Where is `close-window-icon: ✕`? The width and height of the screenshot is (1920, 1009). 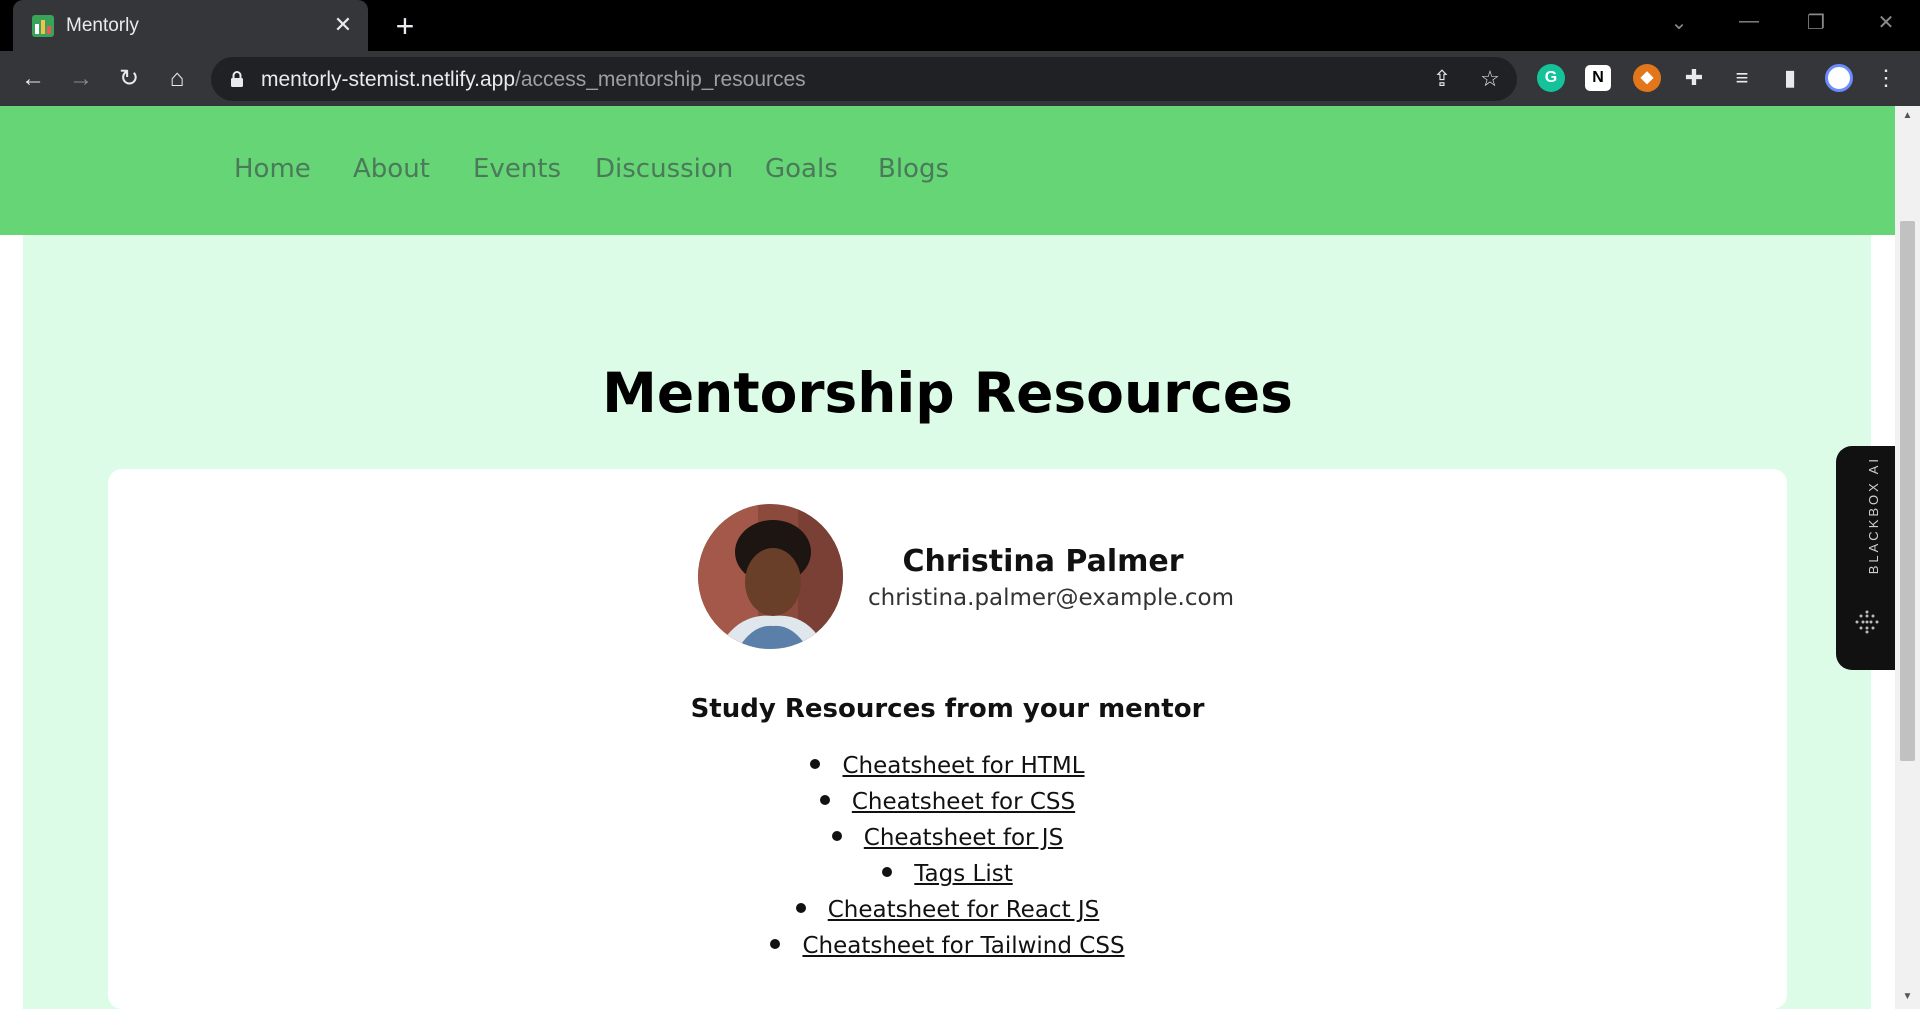 close-window-icon: ✕ is located at coordinates (1886, 22).